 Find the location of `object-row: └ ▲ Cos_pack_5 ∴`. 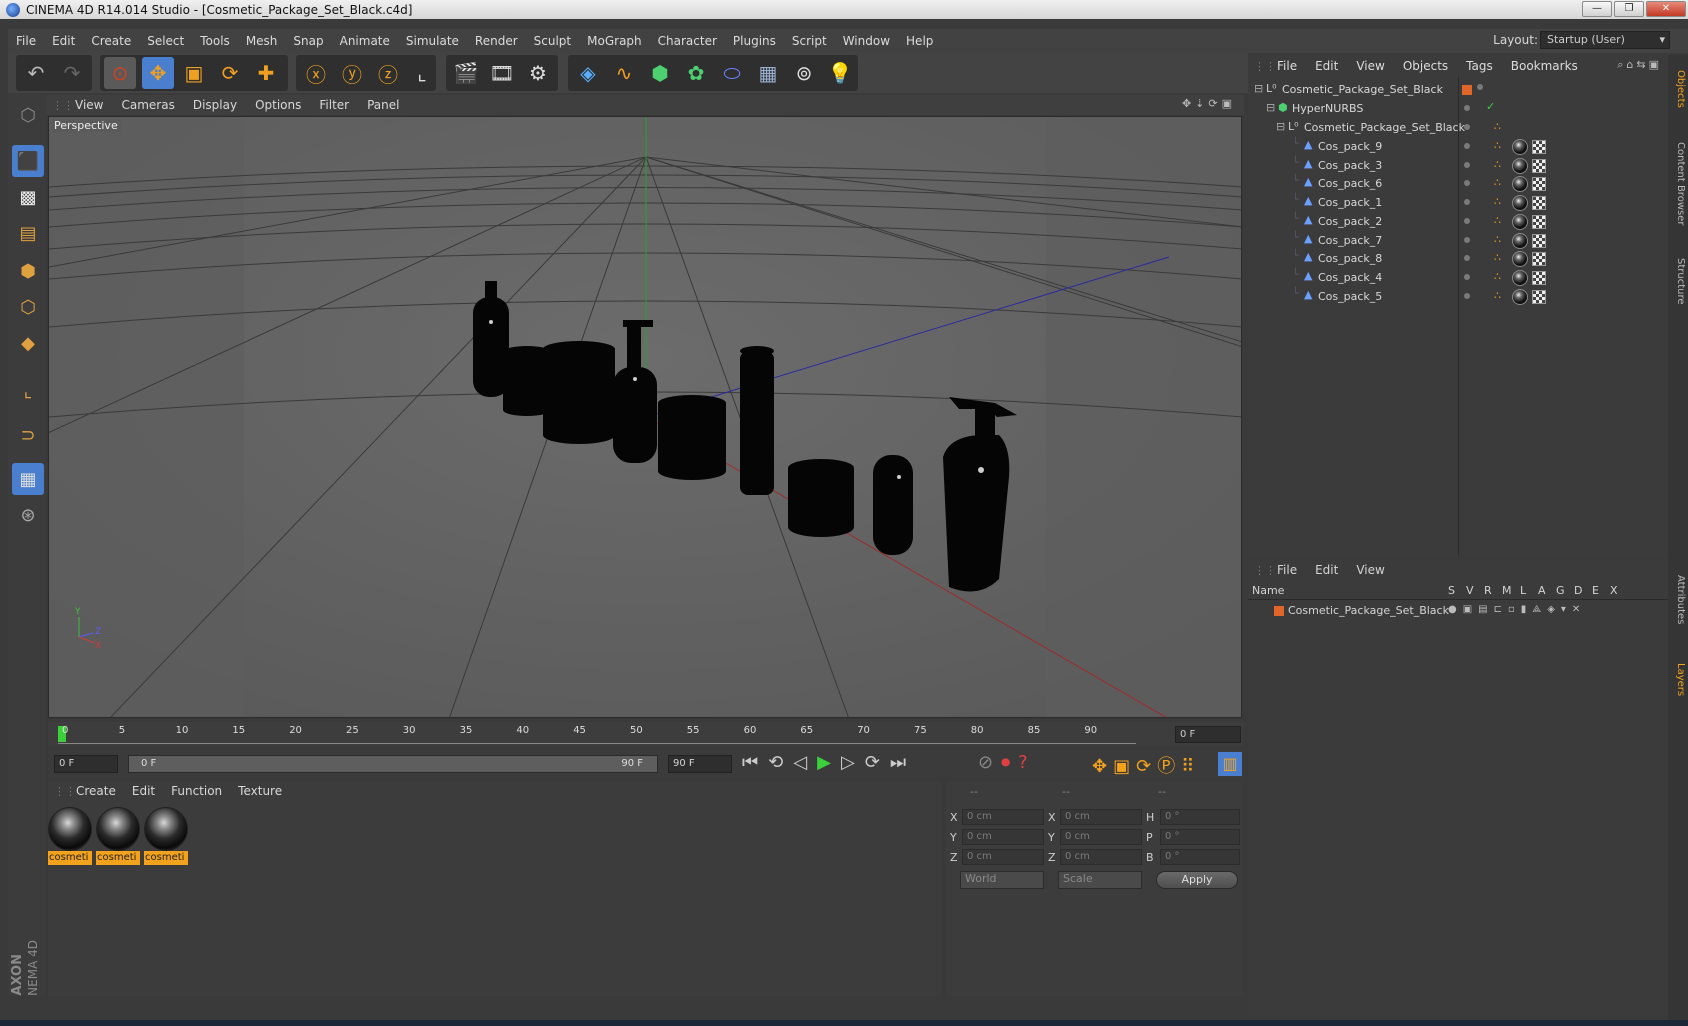

object-row: └ ▲ Cos_pack_5 ∴ is located at coordinates (1458, 297).